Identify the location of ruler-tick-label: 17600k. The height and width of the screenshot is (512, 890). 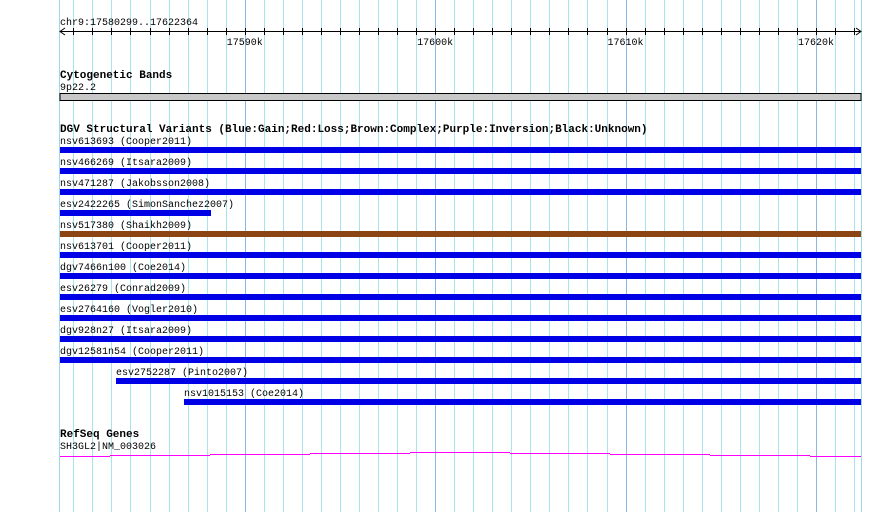
(435, 43).